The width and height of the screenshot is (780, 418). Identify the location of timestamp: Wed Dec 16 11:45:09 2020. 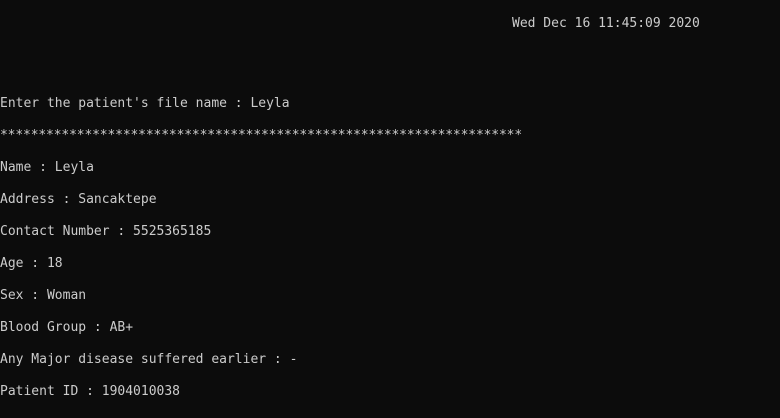
(606, 23).